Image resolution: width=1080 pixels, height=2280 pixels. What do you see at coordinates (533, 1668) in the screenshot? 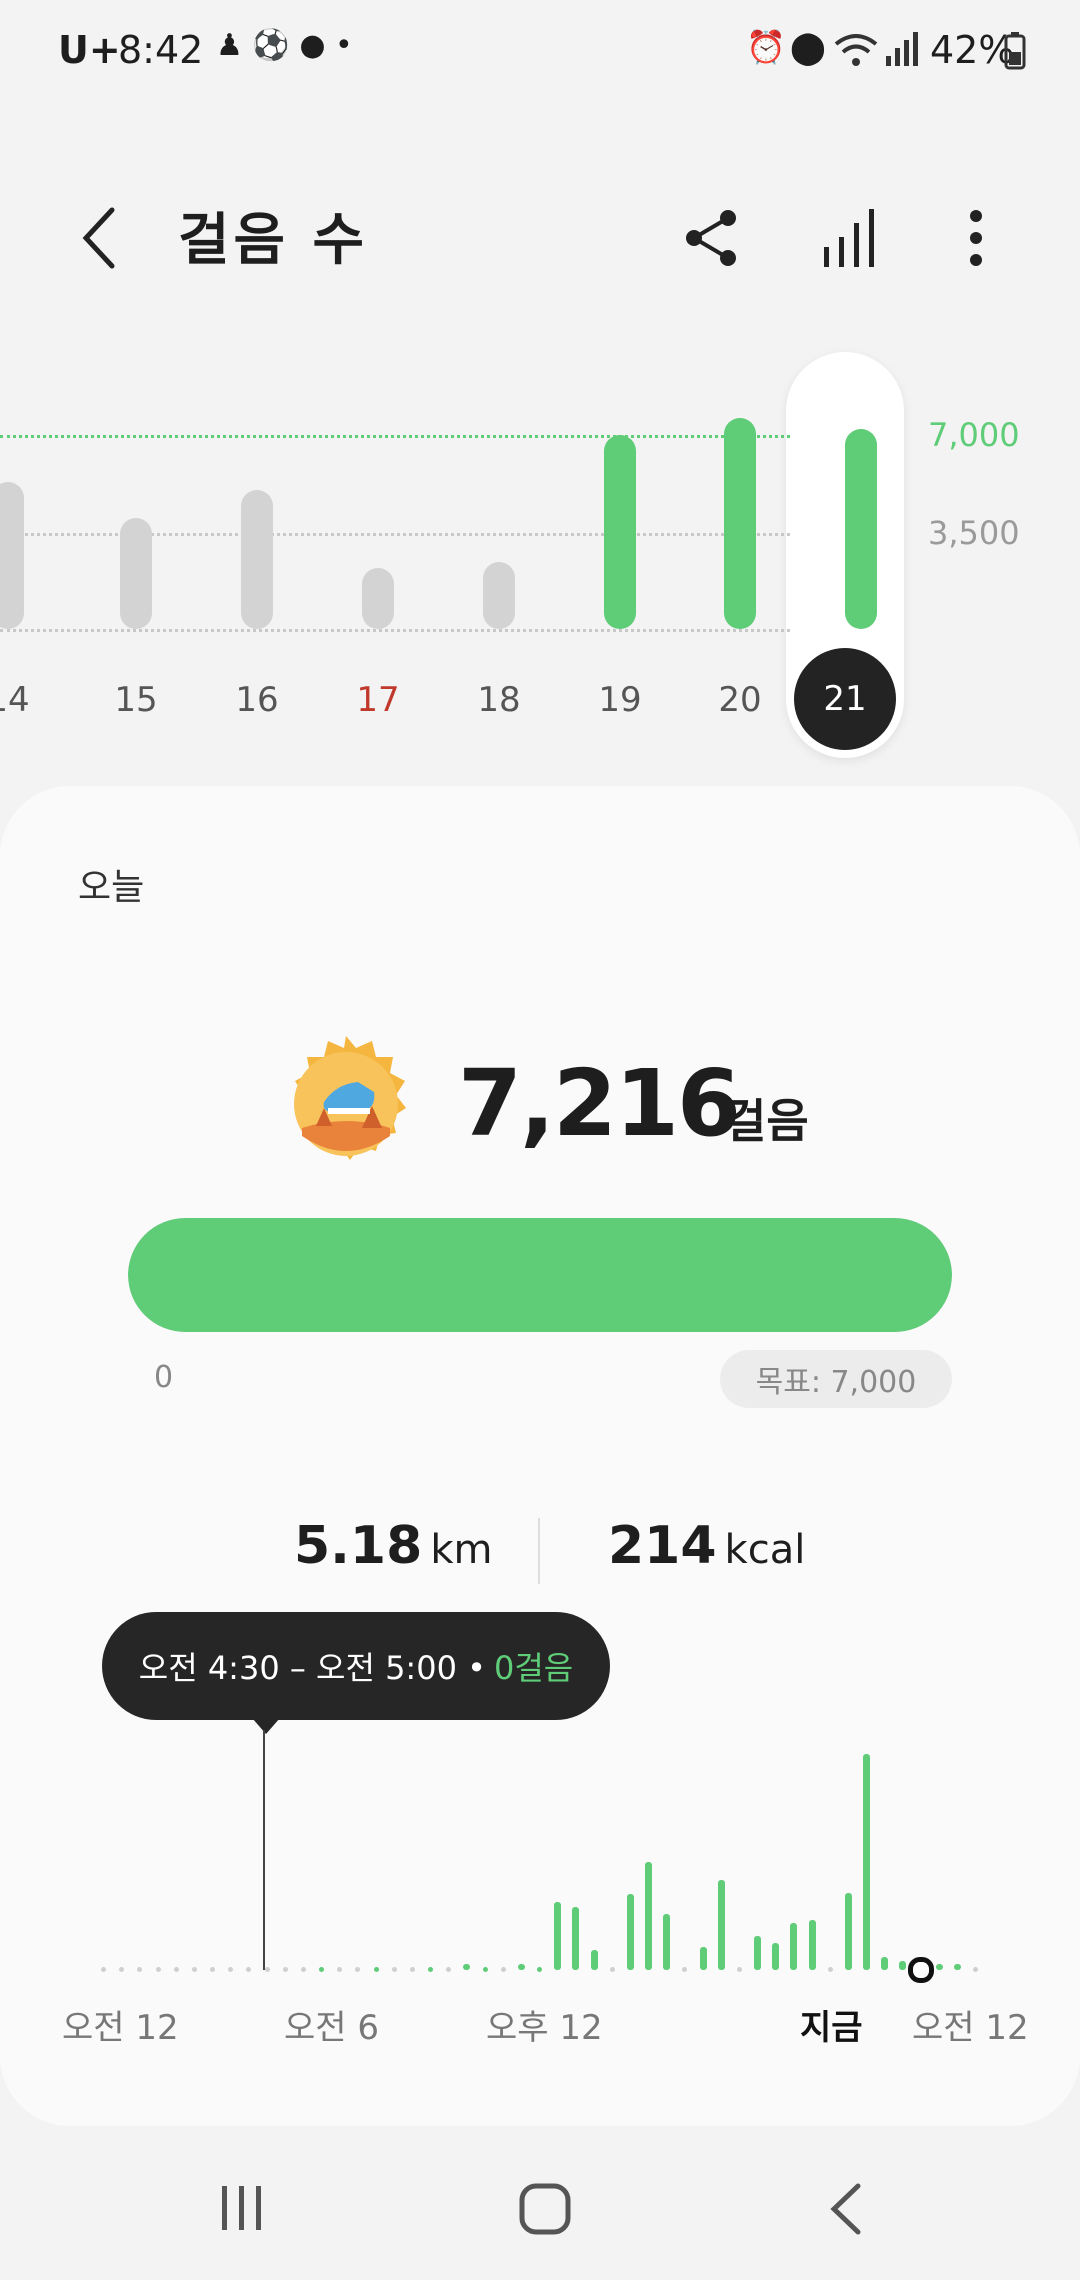
I see `tooltip-value: 0걸음` at bounding box center [533, 1668].